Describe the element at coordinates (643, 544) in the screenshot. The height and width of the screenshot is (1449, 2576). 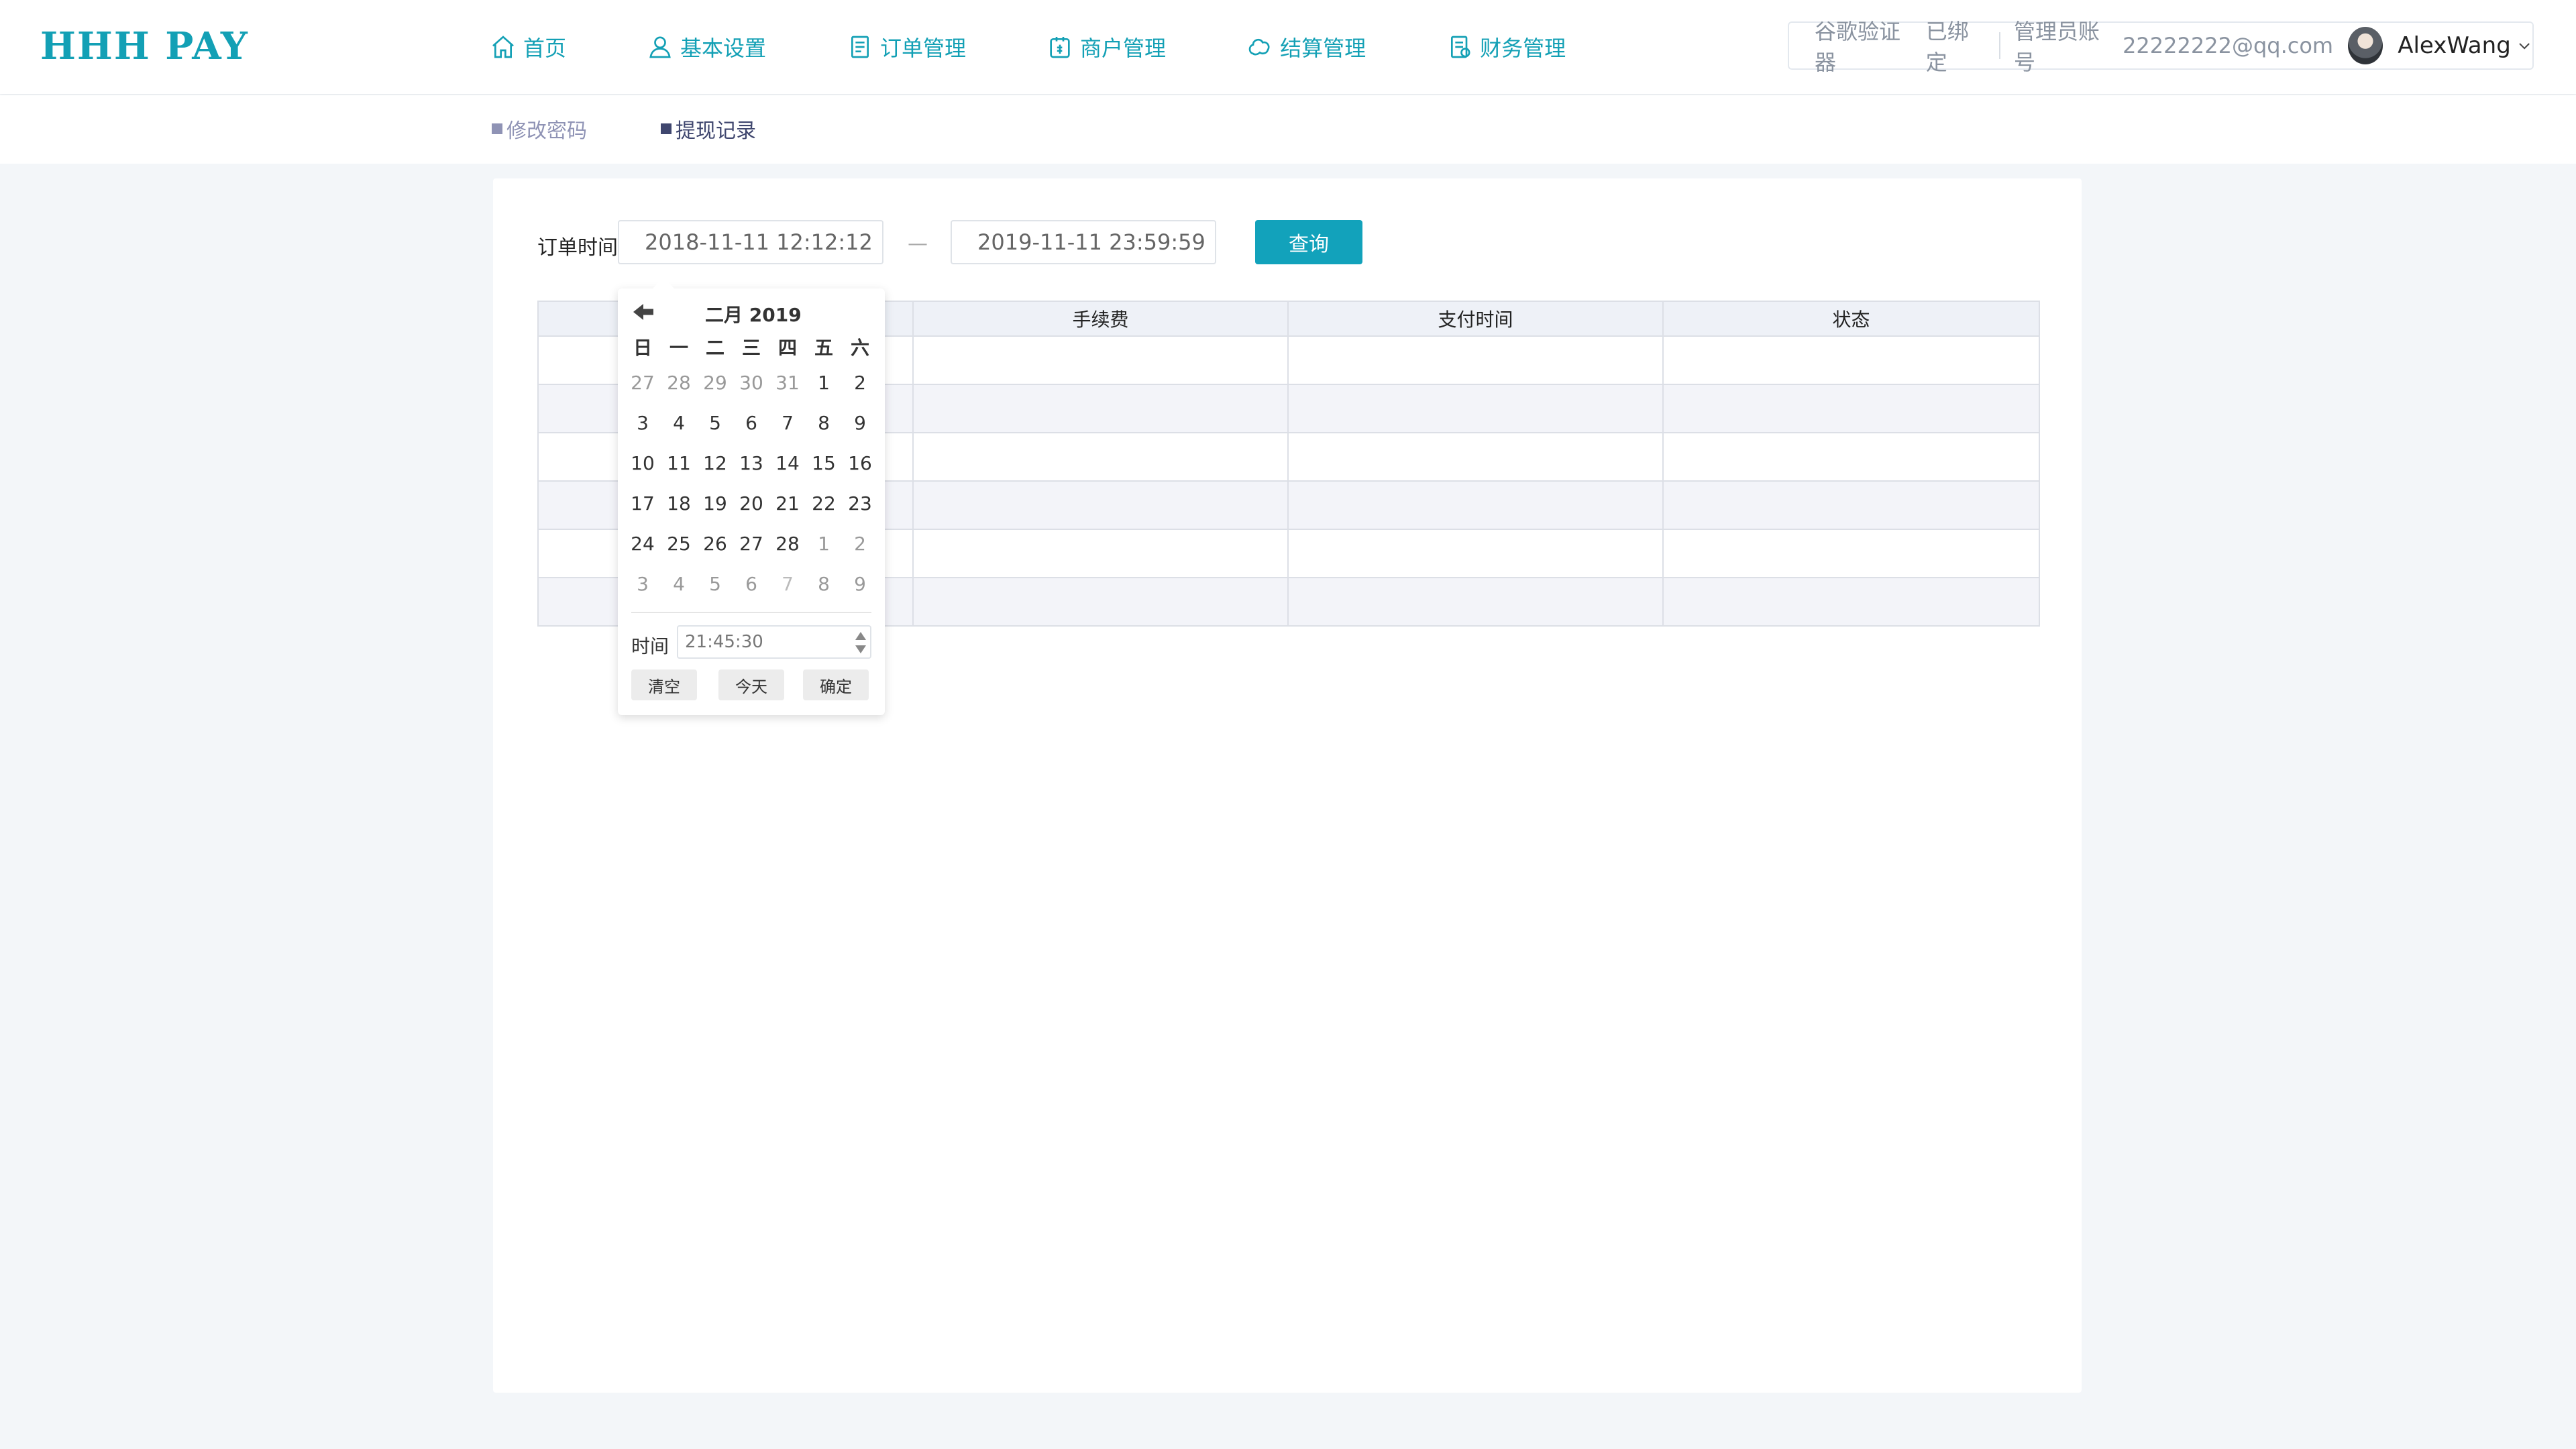
I see `calendar-day: 24` at that location.